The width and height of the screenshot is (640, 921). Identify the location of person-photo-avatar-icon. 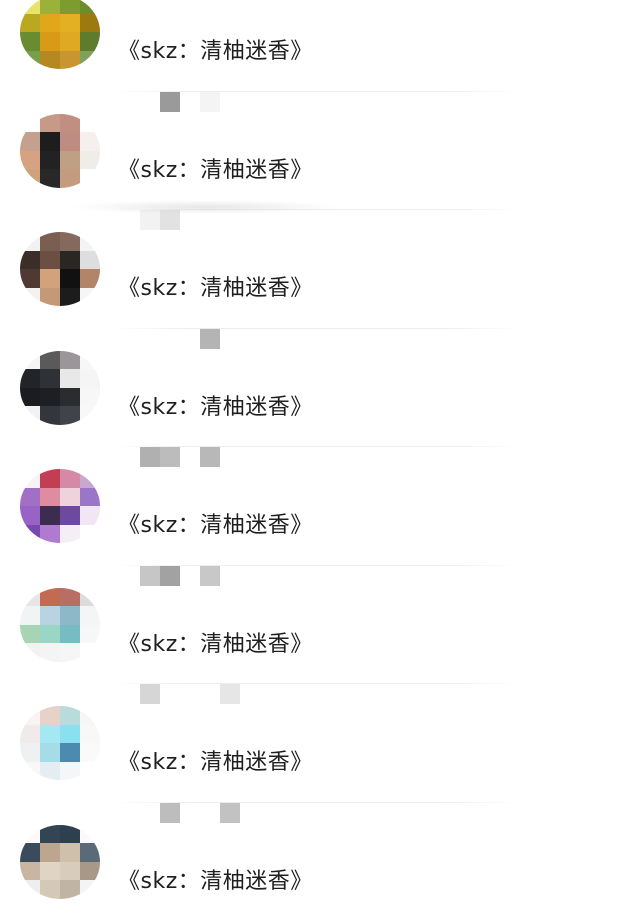
(60, 151).